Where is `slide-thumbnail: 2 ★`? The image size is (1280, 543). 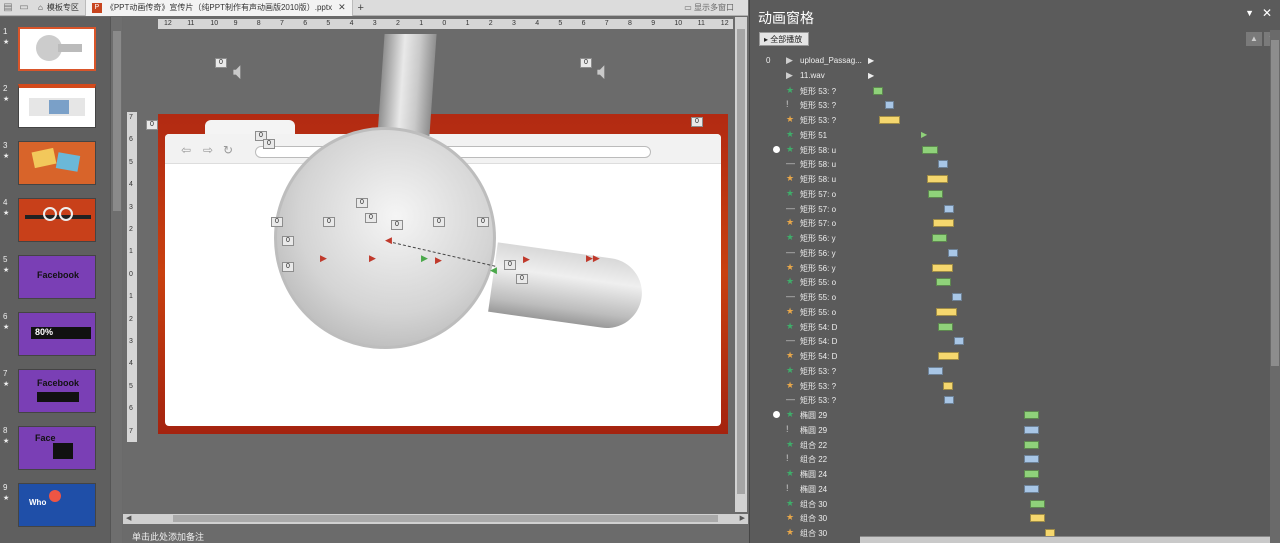
slide-thumbnail: 2 ★ is located at coordinates (55, 109).